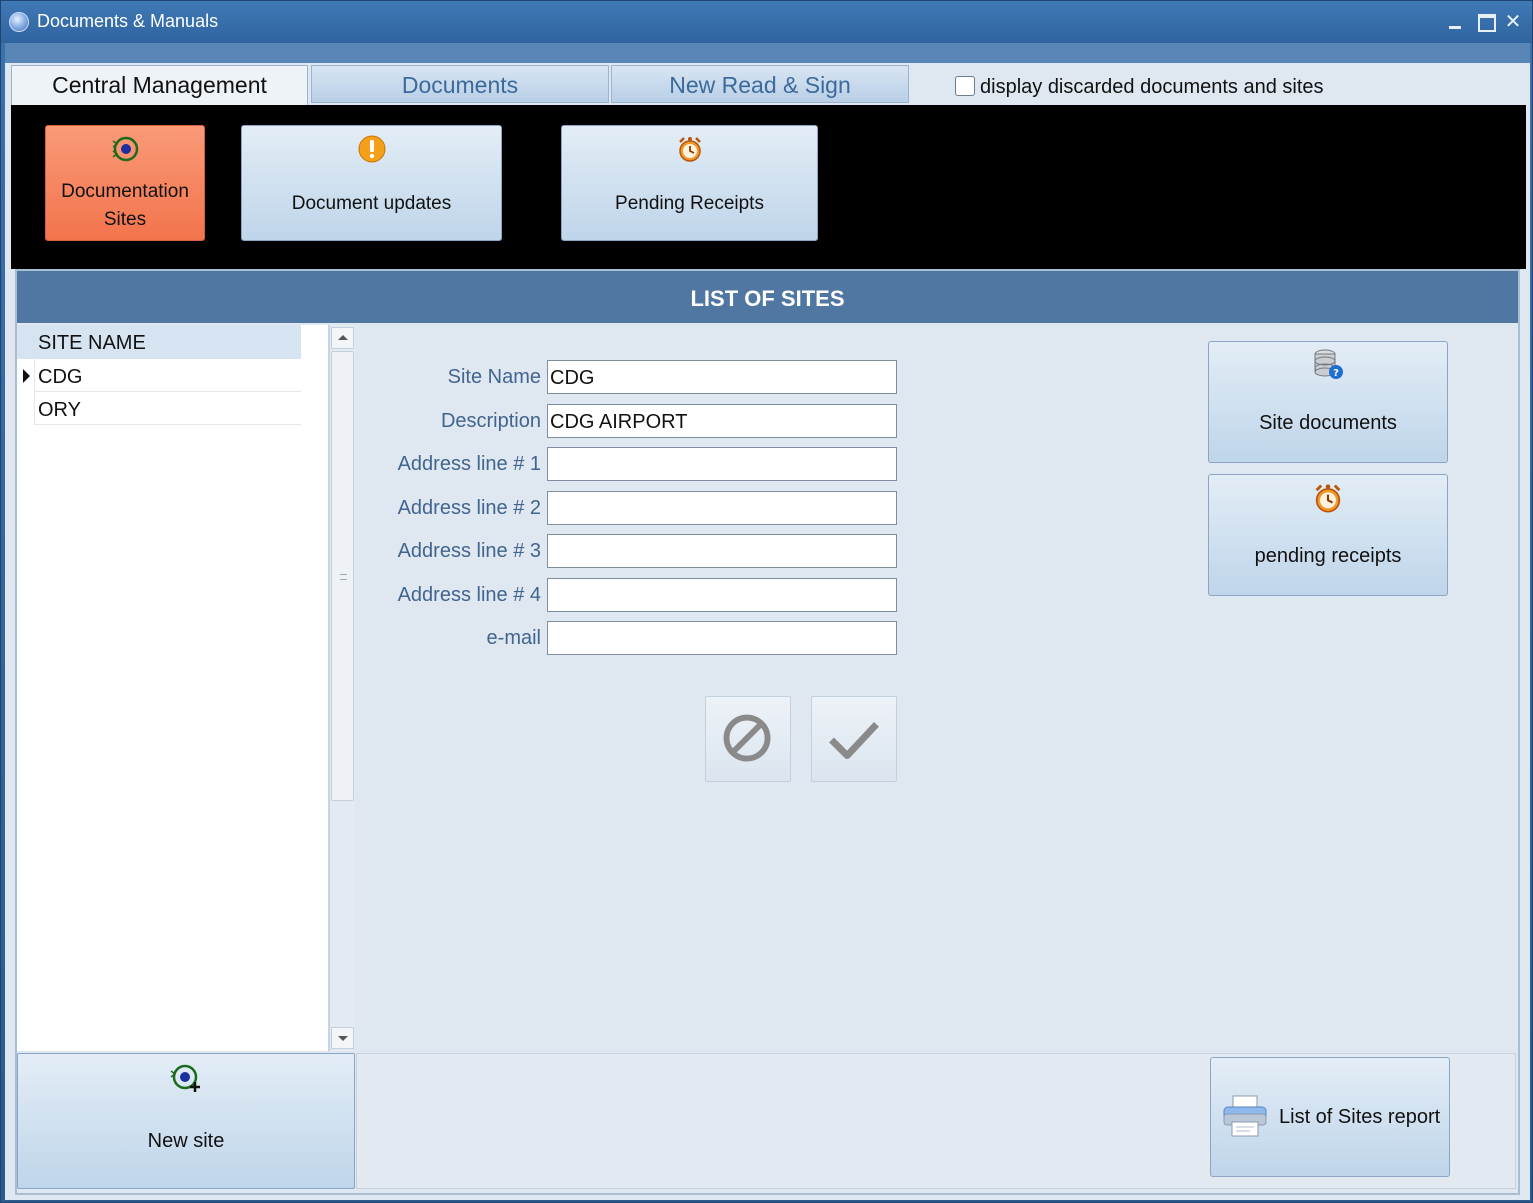 The image size is (1533, 1203). I want to click on table-row: CDG, so click(168, 375).